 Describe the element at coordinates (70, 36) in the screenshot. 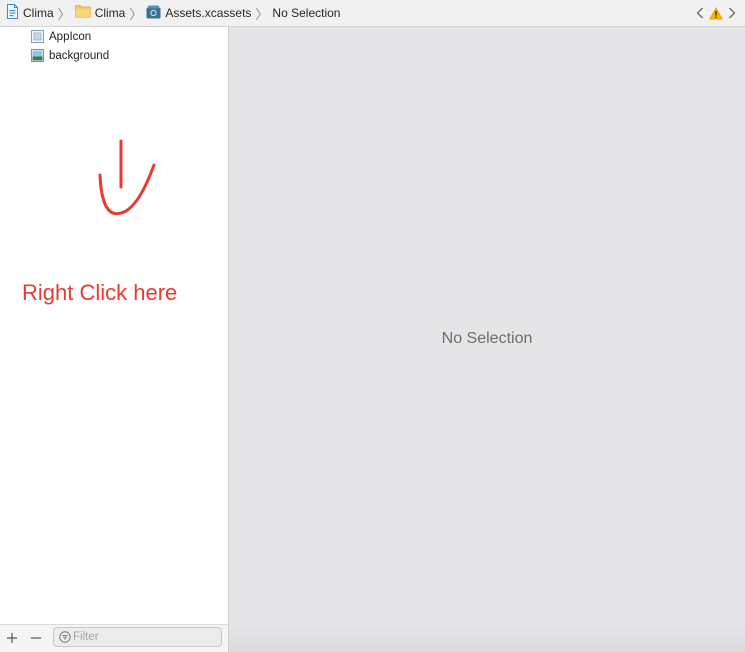

I see `list-item-label: AppIcon` at that location.